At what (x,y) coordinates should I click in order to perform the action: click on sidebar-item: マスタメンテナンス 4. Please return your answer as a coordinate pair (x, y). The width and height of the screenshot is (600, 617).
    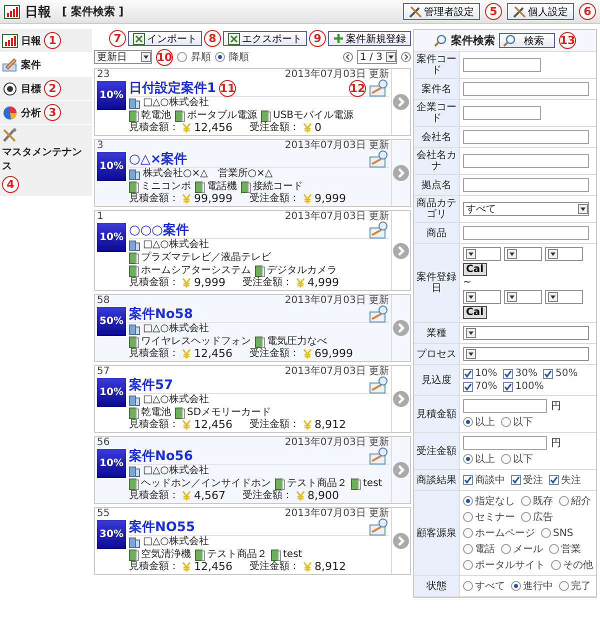
    Looking at the image, I should click on (46, 161).